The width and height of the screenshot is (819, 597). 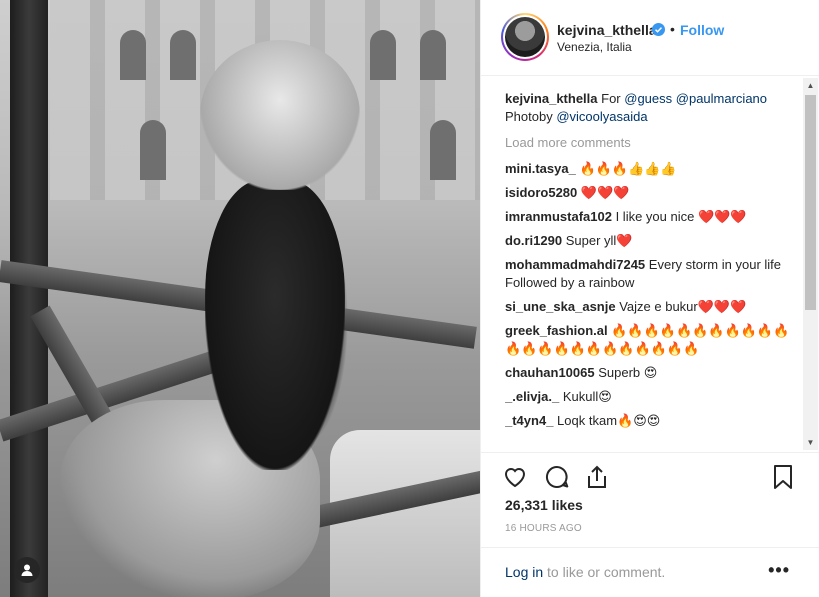 I want to click on comment-text: Loqk tkam🔥😍😍, so click(x=609, y=420).